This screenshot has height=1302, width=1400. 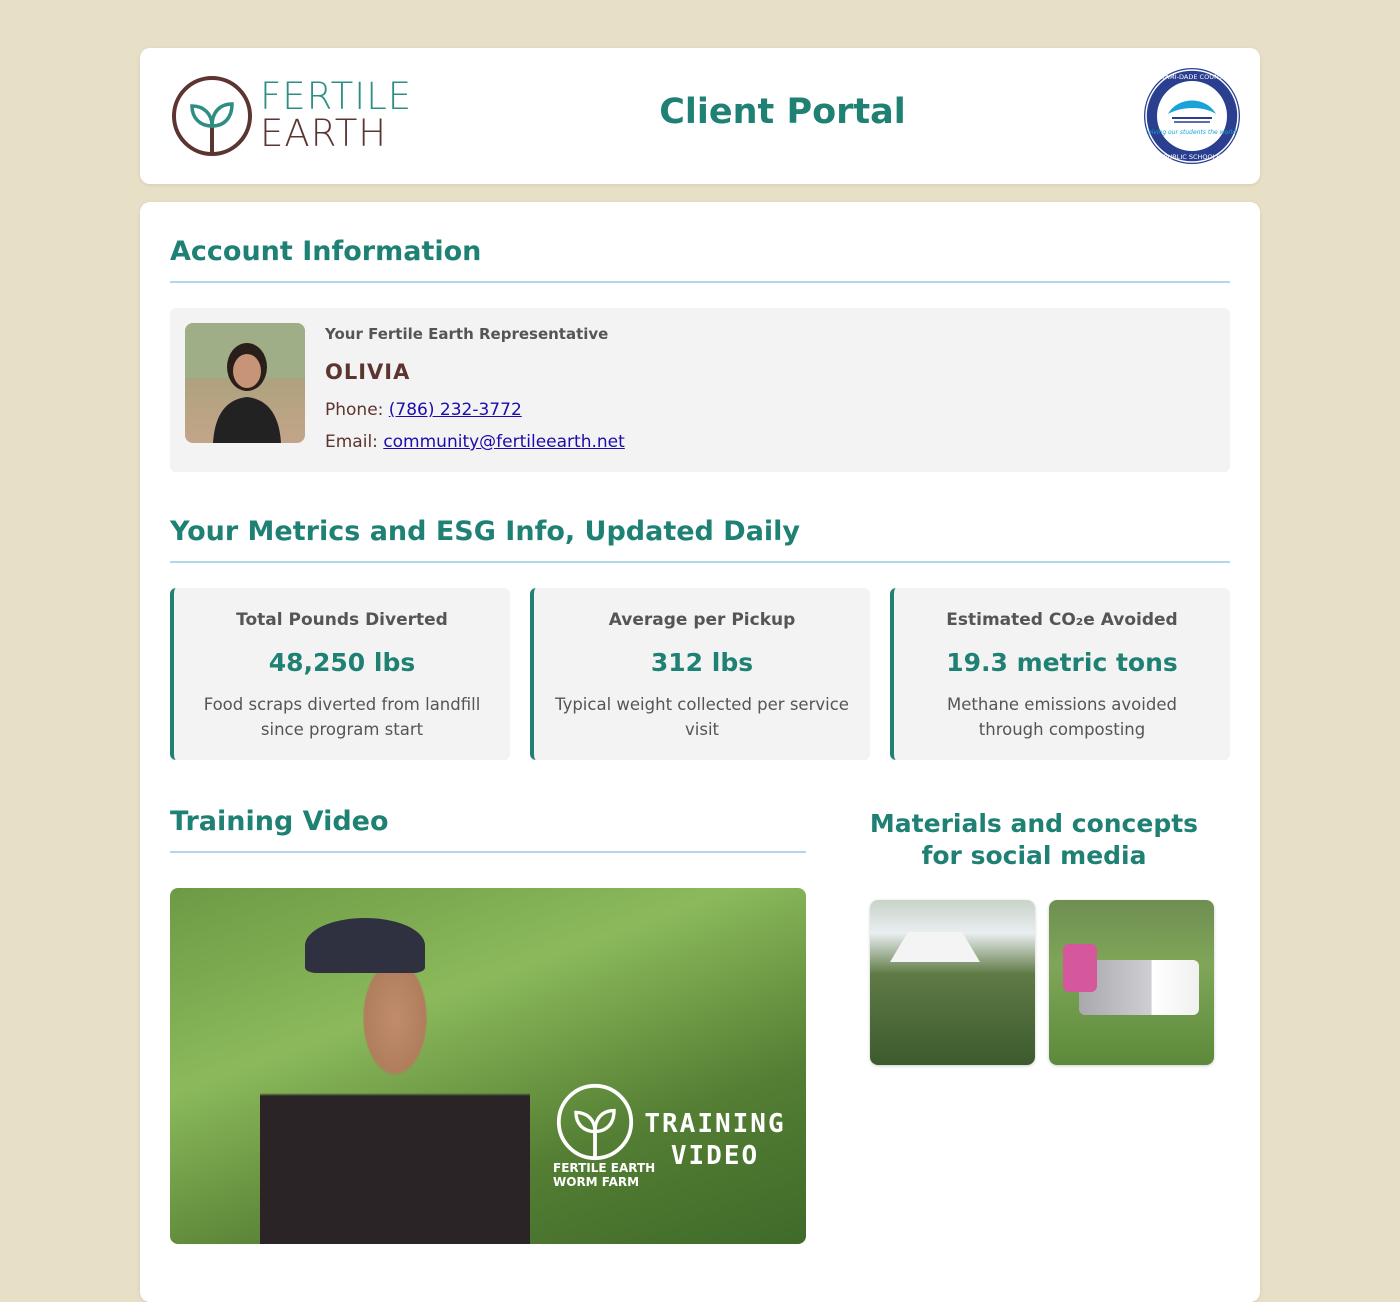 I want to click on social-media-thumbnail-truck, so click(x=1131, y=982).